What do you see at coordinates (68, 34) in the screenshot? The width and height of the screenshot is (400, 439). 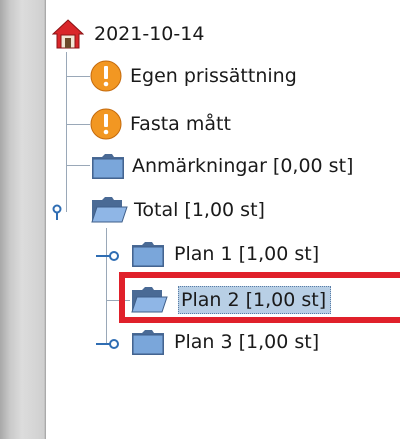 I see `house-icon` at bounding box center [68, 34].